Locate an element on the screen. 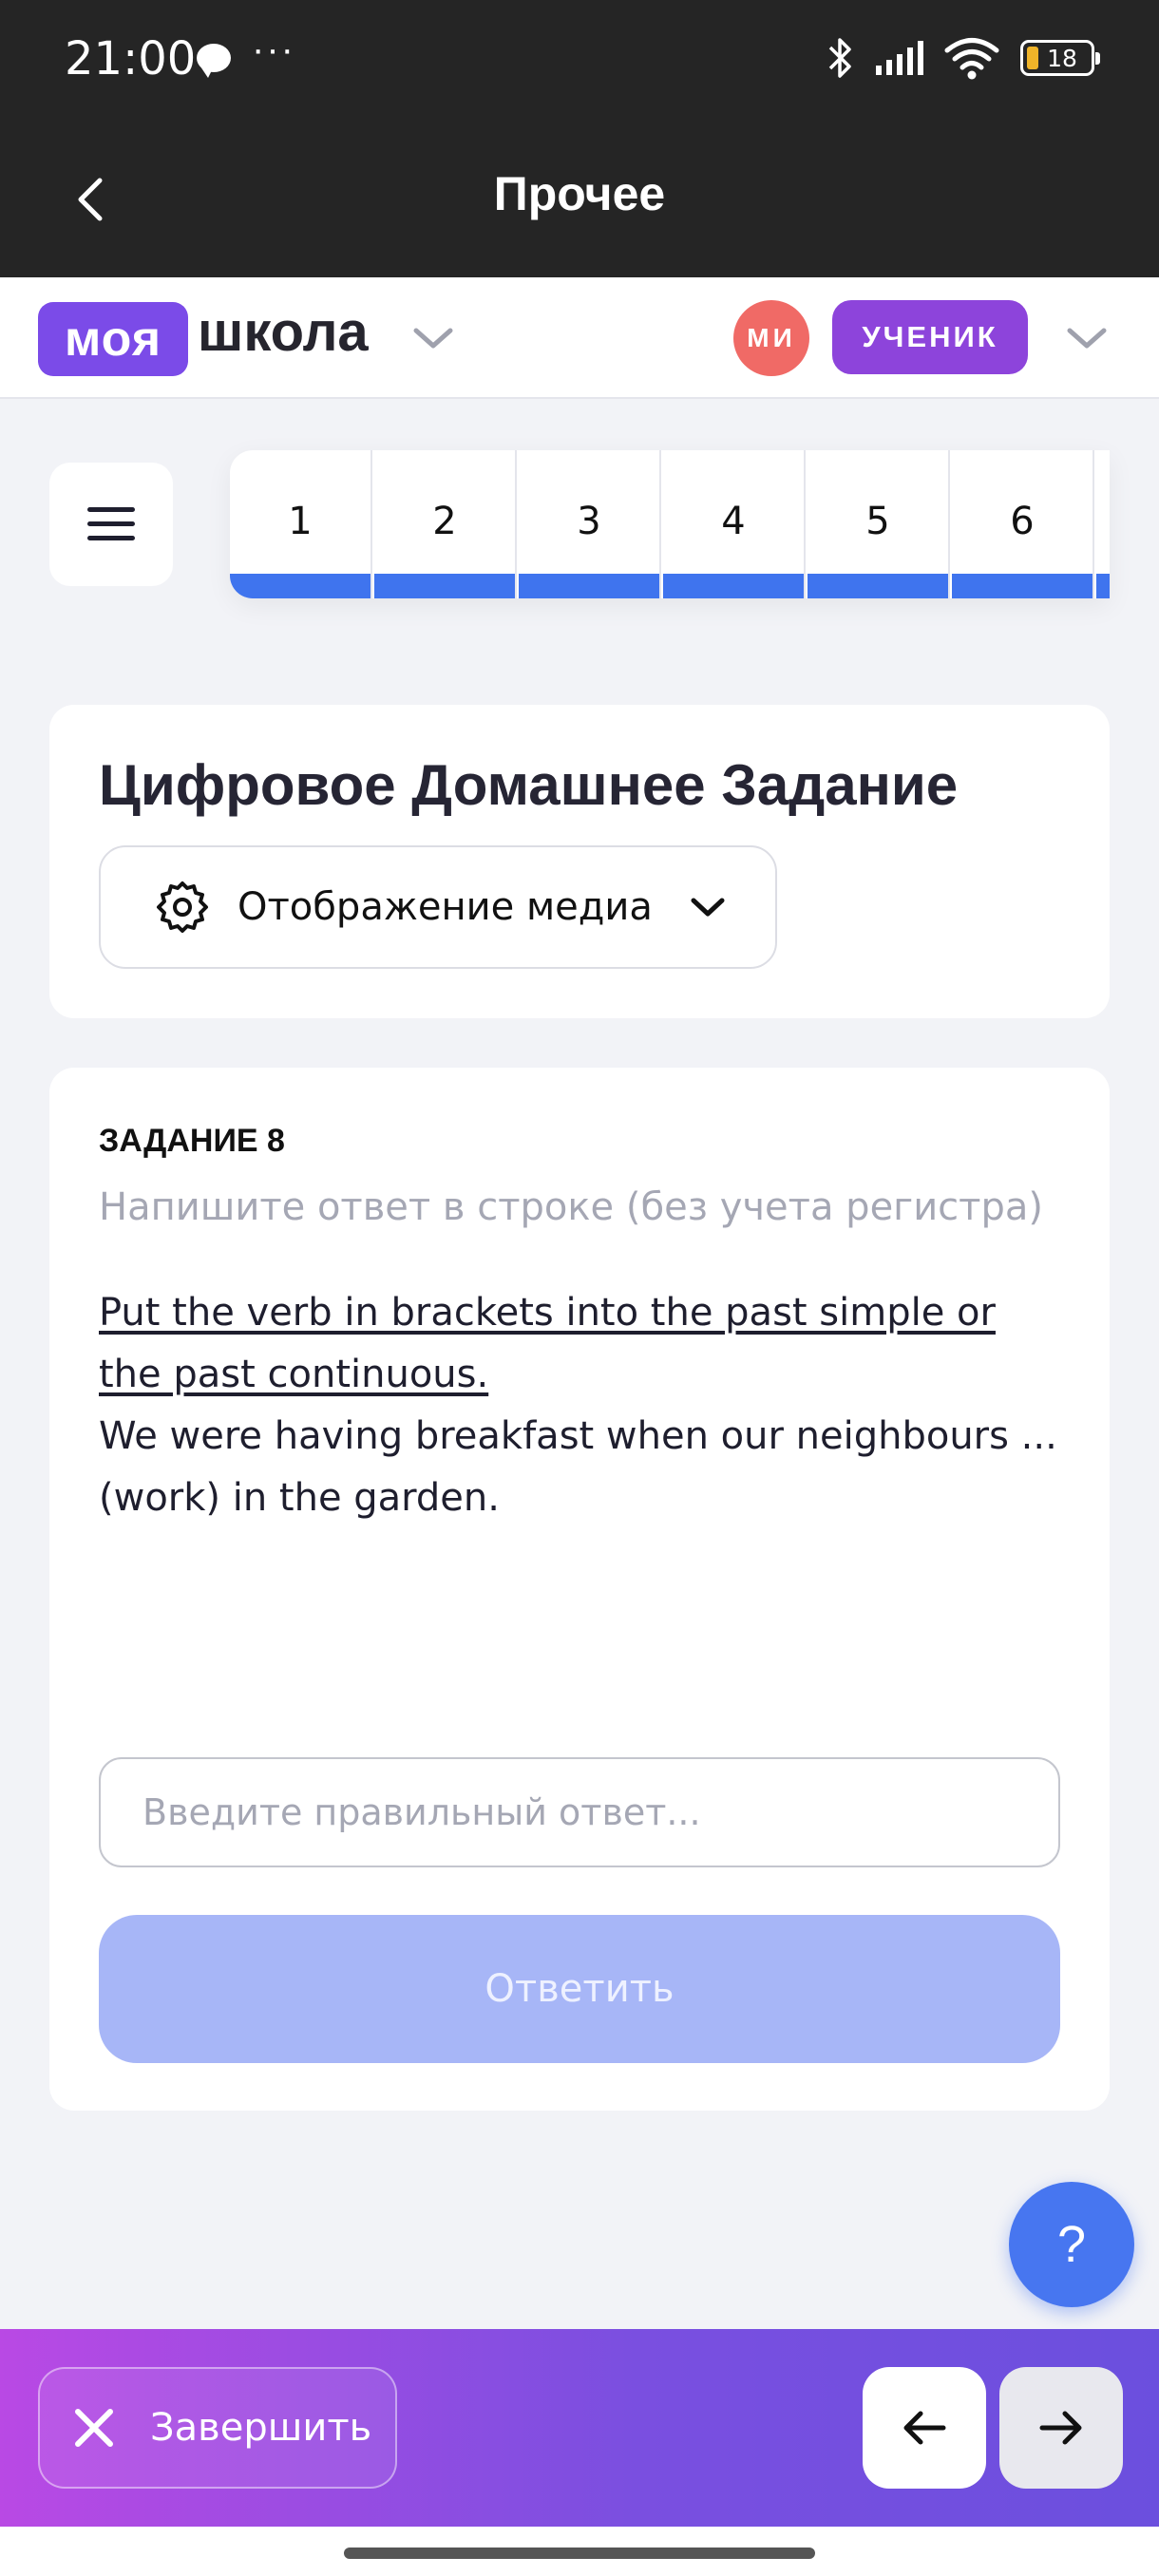  previous-button is located at coordinates (924, 2428).